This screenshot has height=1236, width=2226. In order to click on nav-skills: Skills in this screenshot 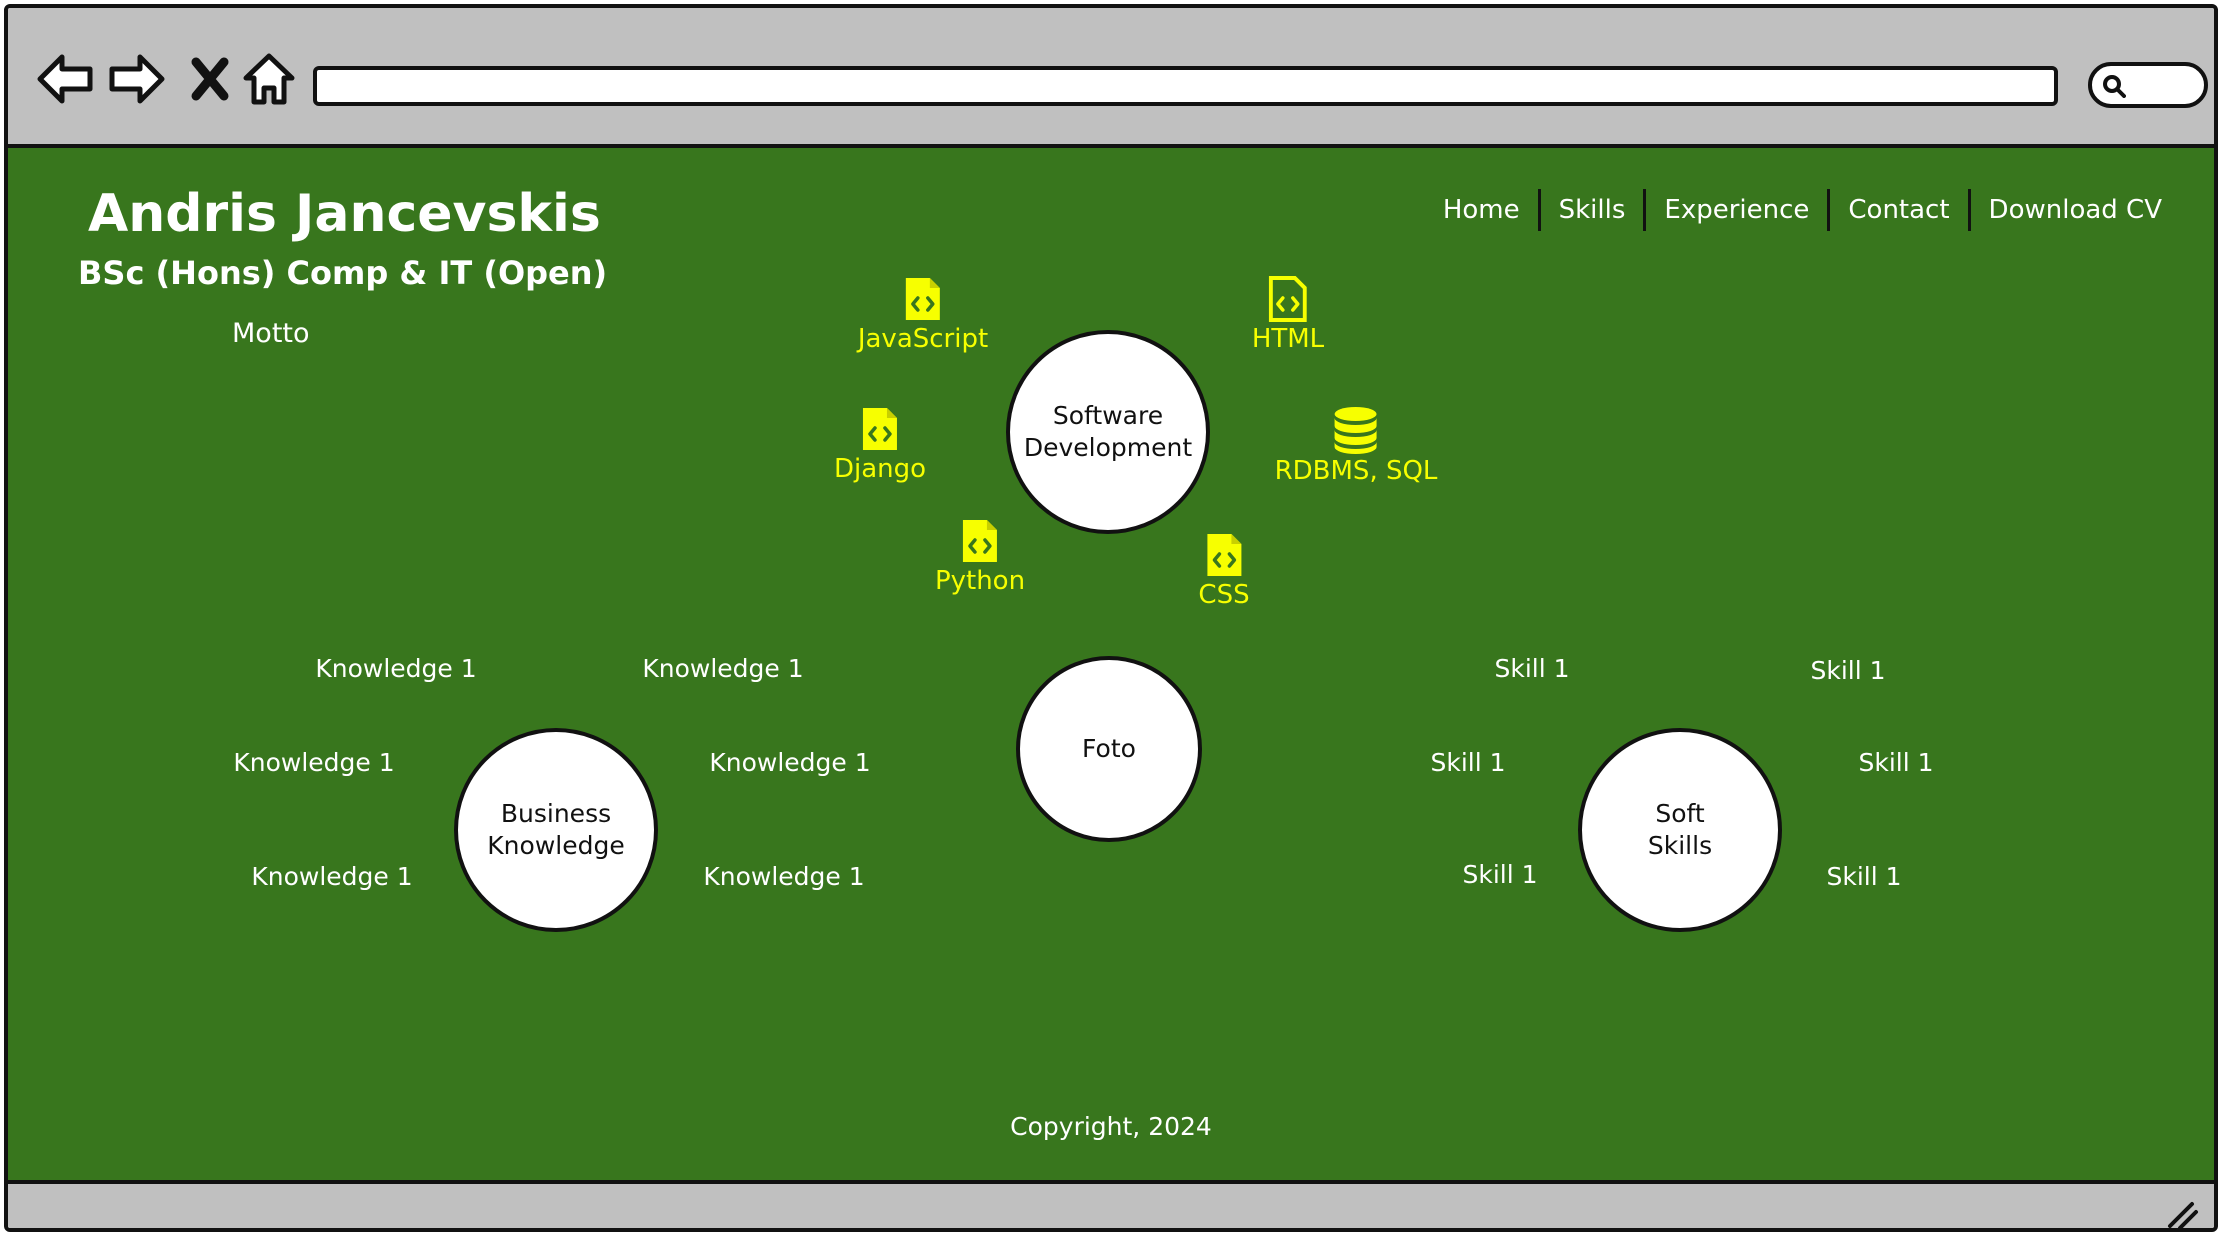, I will do `click(1592, 210)`.